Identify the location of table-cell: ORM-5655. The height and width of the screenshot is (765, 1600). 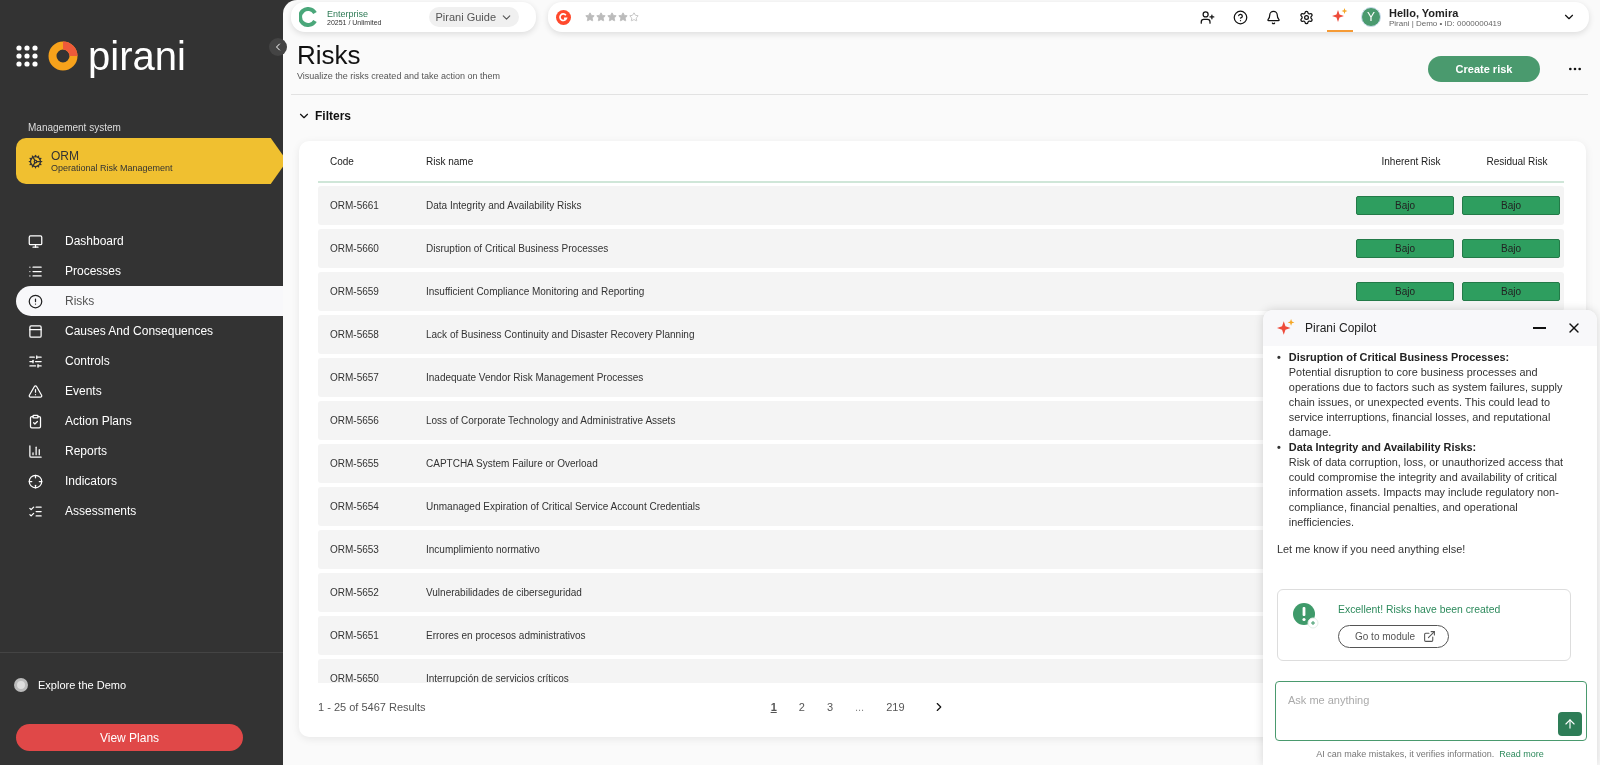
(354, 463).